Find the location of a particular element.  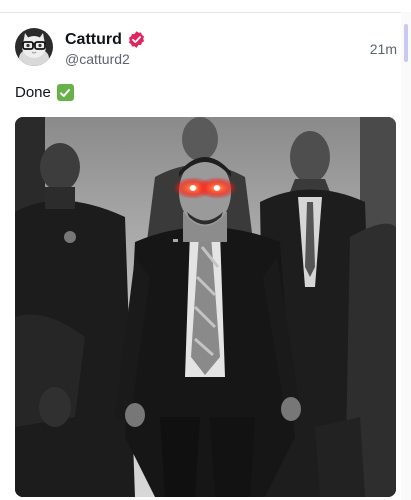

author-avatar is located at coordinates (34, 47).